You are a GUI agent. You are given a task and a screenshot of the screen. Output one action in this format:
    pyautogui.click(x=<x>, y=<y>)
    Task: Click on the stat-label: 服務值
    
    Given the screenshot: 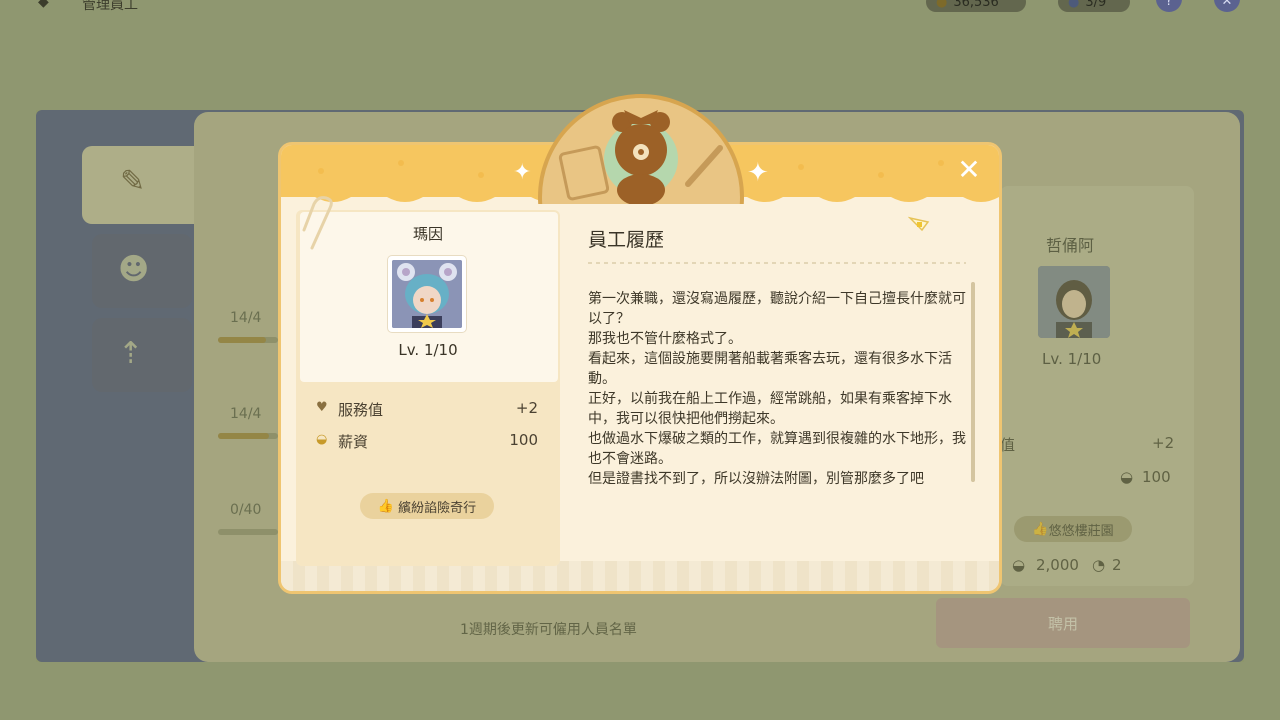 What is the action you would take?
    pyautogui.click(x=361, y=410)
    